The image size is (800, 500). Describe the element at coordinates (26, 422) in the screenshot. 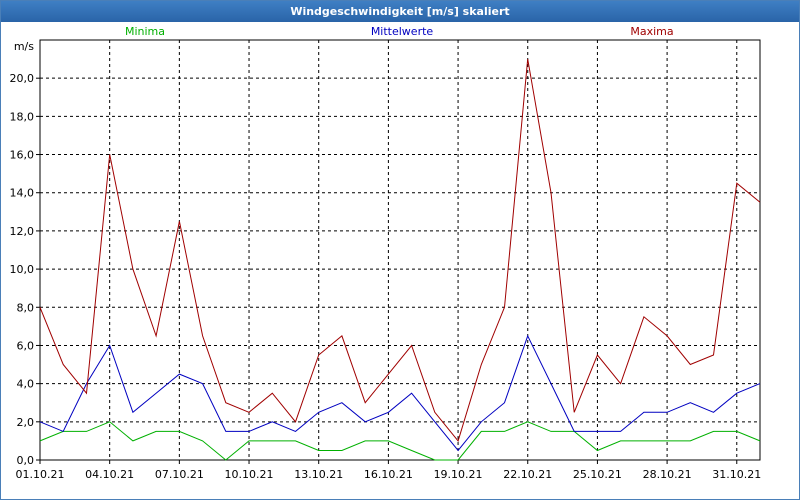

I see `y-tick-label: 2,0` at that location.